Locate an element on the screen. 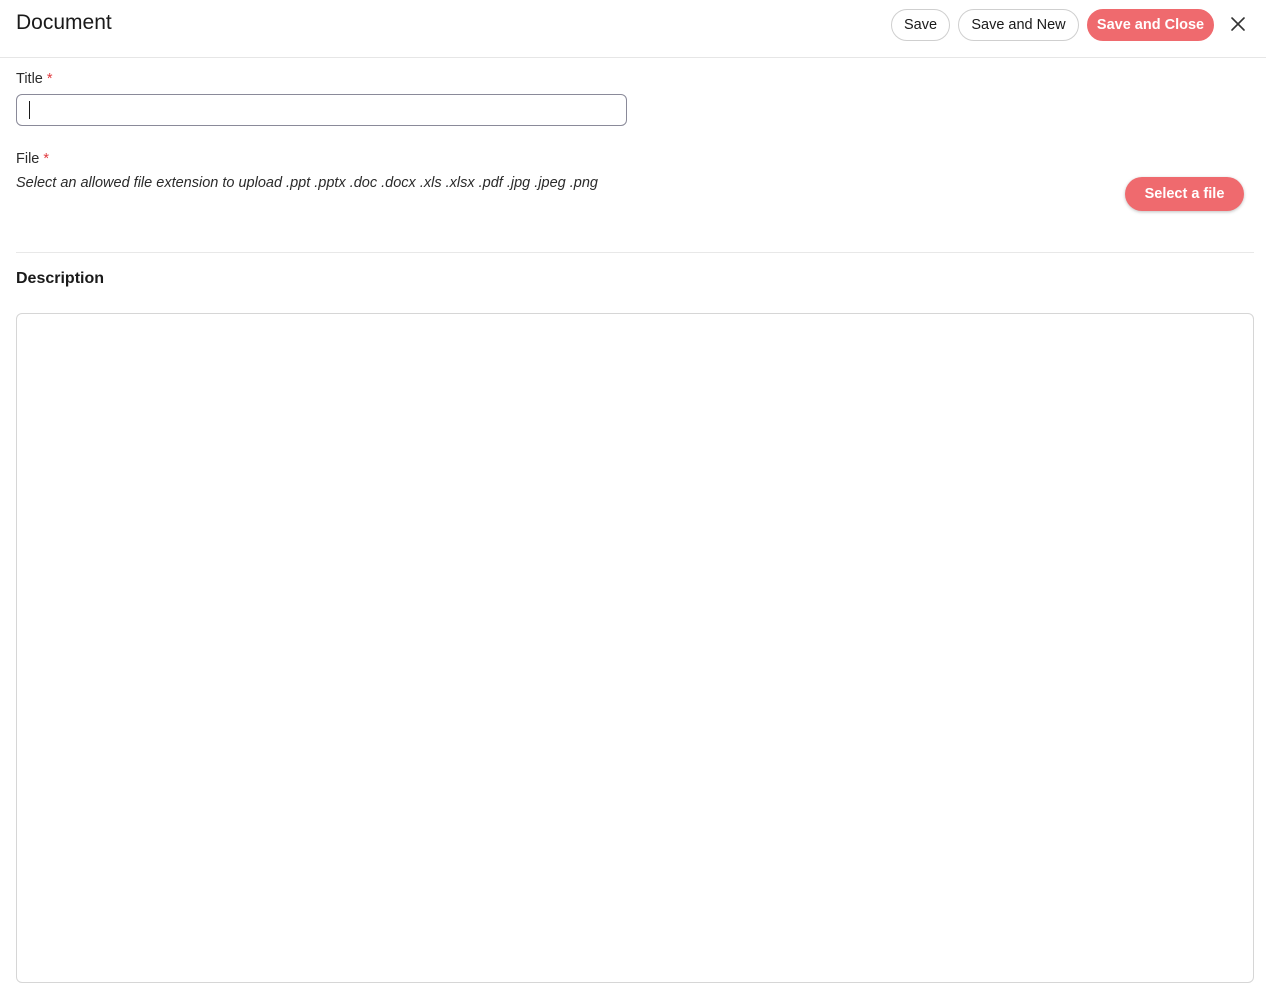 This screenshot has width=1266, height=990. text-caret is located at coordinates (29, 110).